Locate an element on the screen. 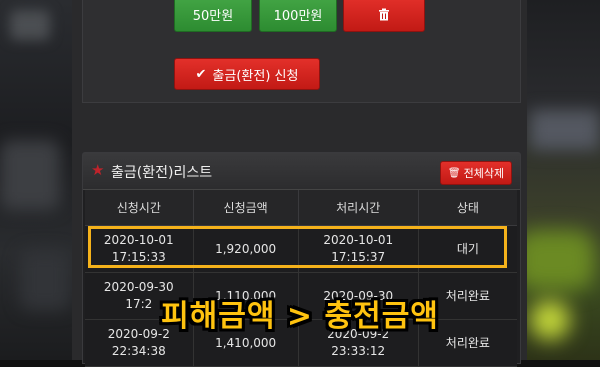 Image resolution: width=600 pixels, height=367 pixels. withdraw-request-button: ✔ 출금(환전) 신청 is located at coordinates (247, 74).